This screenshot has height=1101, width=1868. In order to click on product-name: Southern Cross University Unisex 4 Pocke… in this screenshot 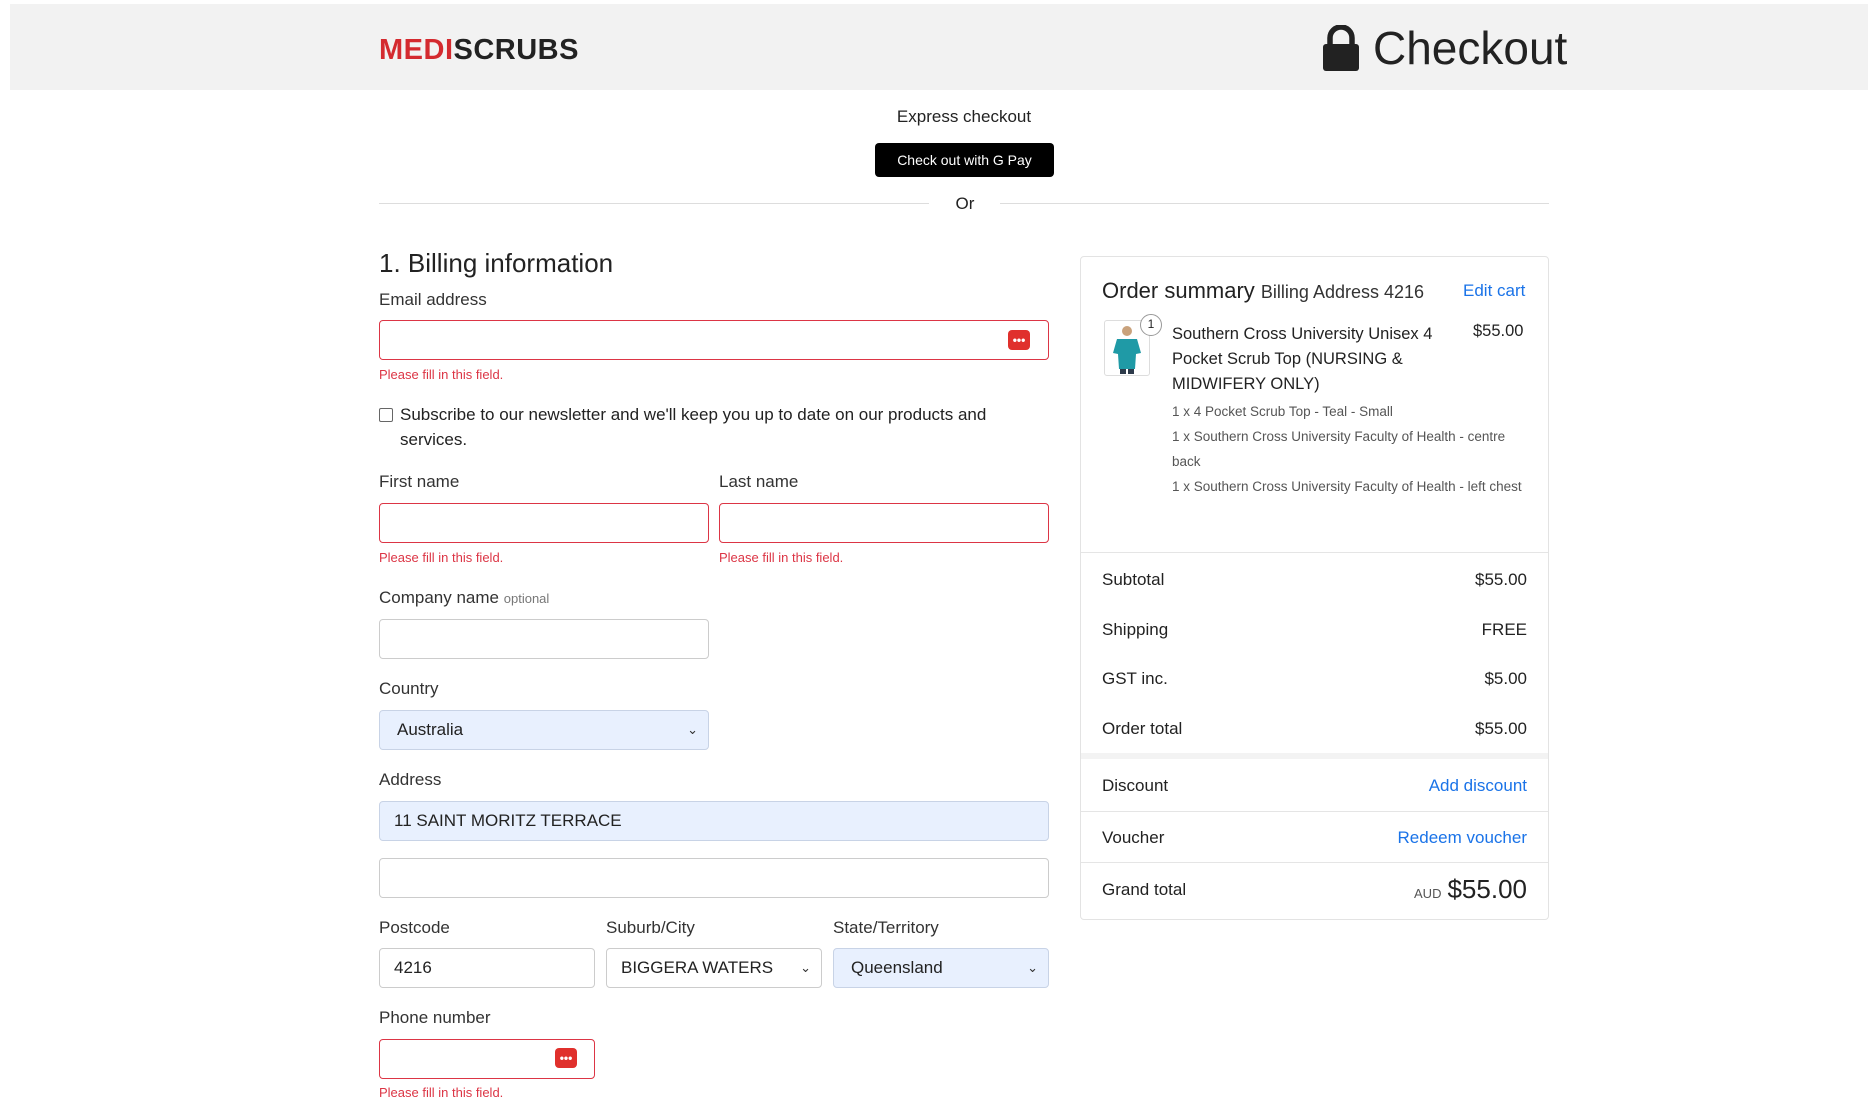, I will do `click(1302, 359)`.